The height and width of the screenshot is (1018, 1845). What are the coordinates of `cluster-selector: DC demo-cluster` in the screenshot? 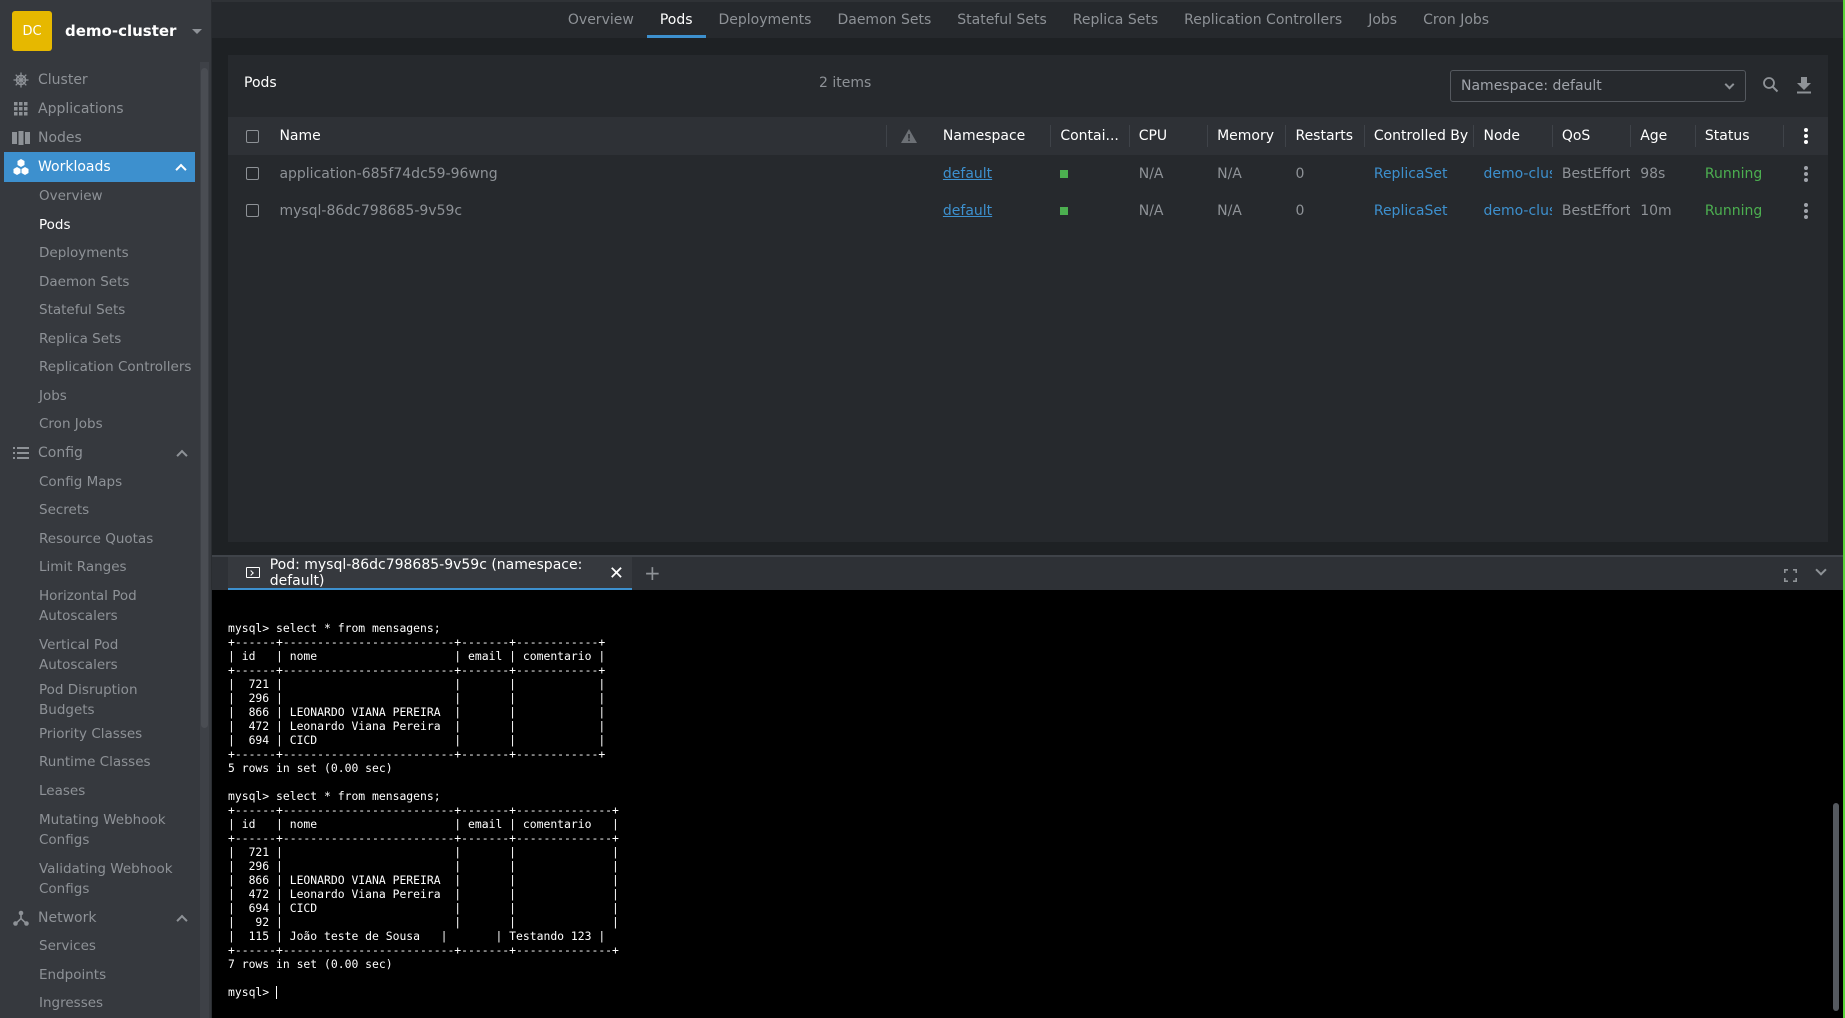 It's located at (106, 31).